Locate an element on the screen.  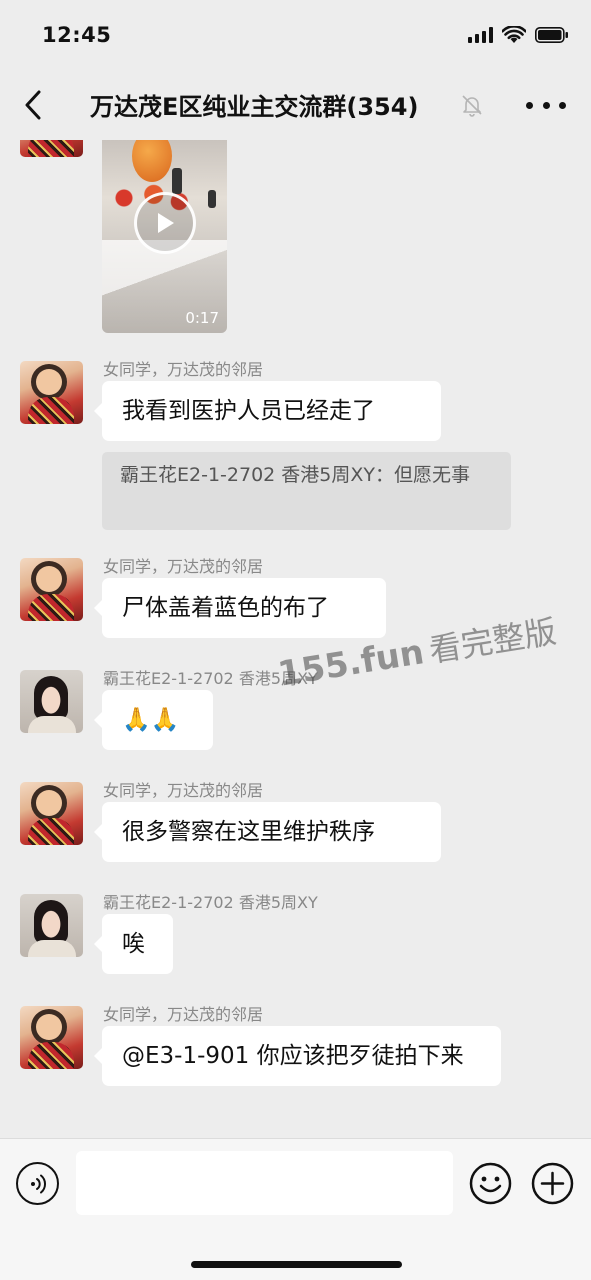
video-message: 0:17 is located at coordinates (164, 236).